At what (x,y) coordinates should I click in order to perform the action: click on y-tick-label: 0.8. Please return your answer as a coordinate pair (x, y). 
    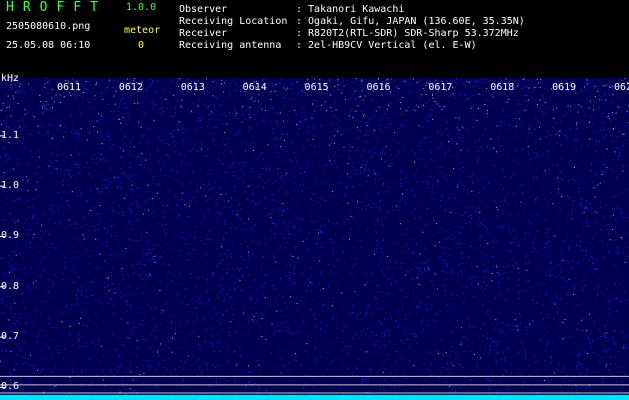
    Looking at the image, I should click on (10, 286).